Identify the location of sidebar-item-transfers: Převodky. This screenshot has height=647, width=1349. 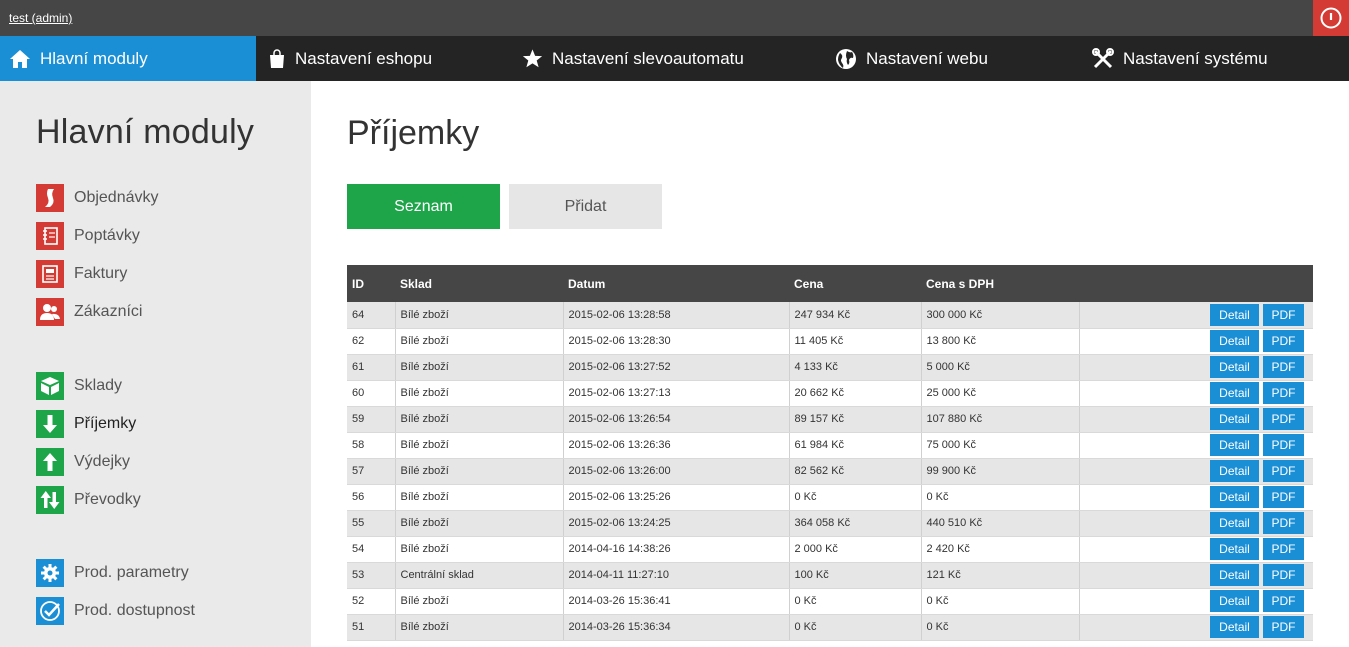
(88, 500).